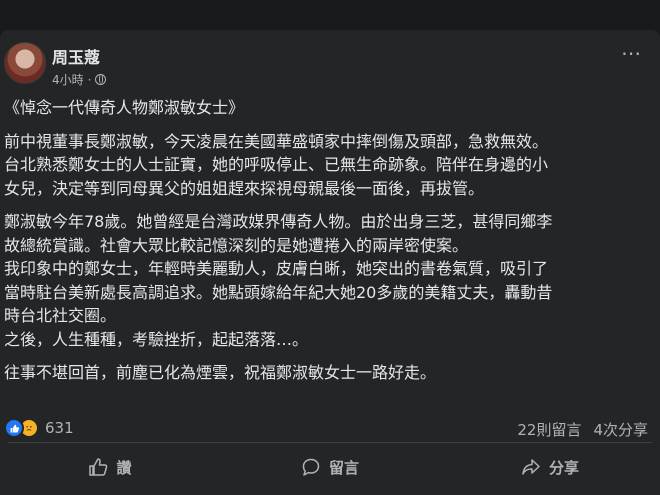 The image size is (660, 495). Describe the element at coordinates (68, 79) in the screenshot. I see `post-time: 4小時` at that location.